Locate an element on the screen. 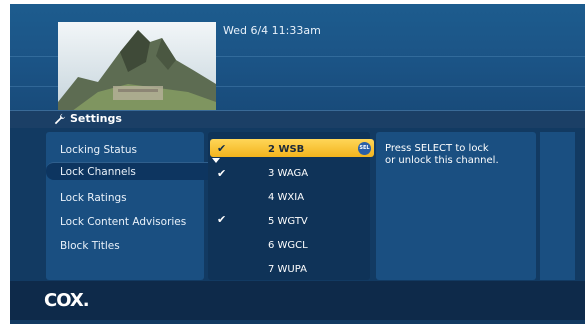 The width and height of the screenshot is (585, 326). mountain-image is located at coordinates (137, 68).